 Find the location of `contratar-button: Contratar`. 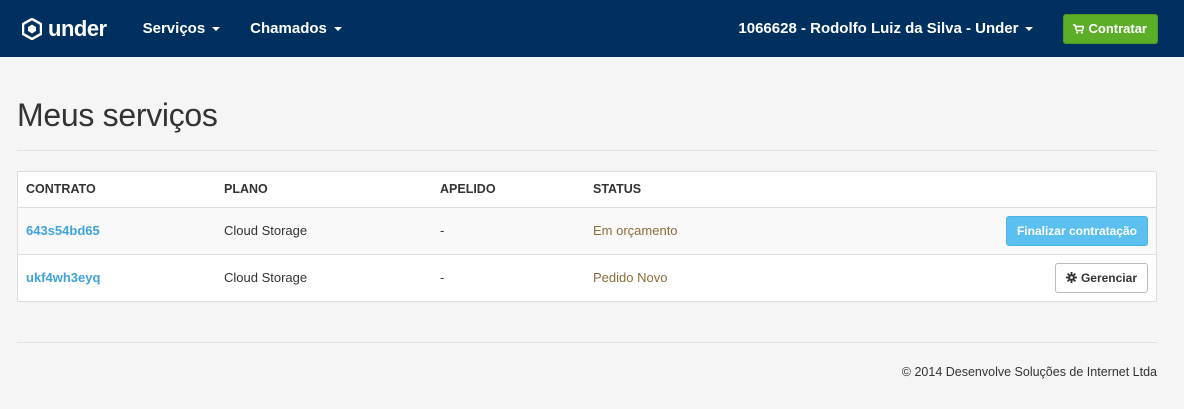

contratar-button: Contratar is located at coordinates (1110, 28).